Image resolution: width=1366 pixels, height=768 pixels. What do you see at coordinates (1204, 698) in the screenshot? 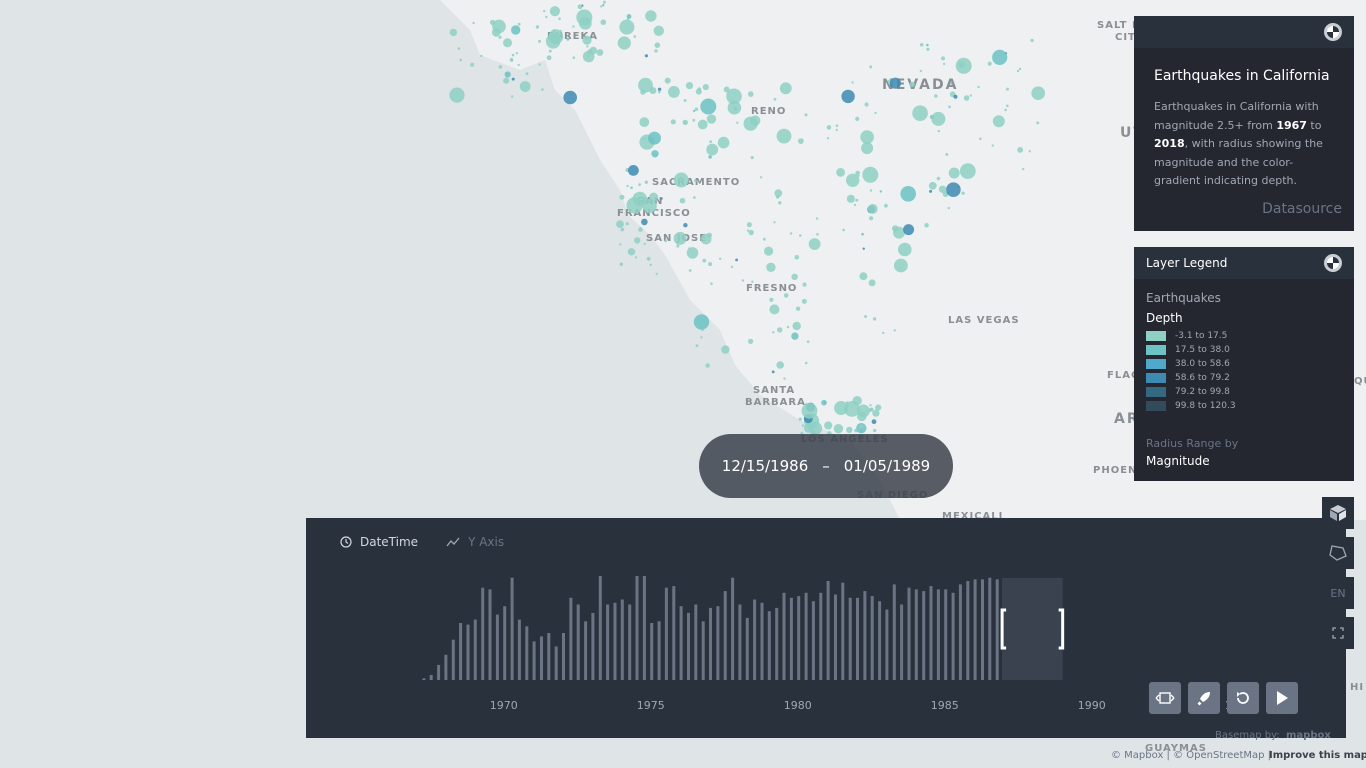
I see `speed-button` at bounding box center [1204, 698].